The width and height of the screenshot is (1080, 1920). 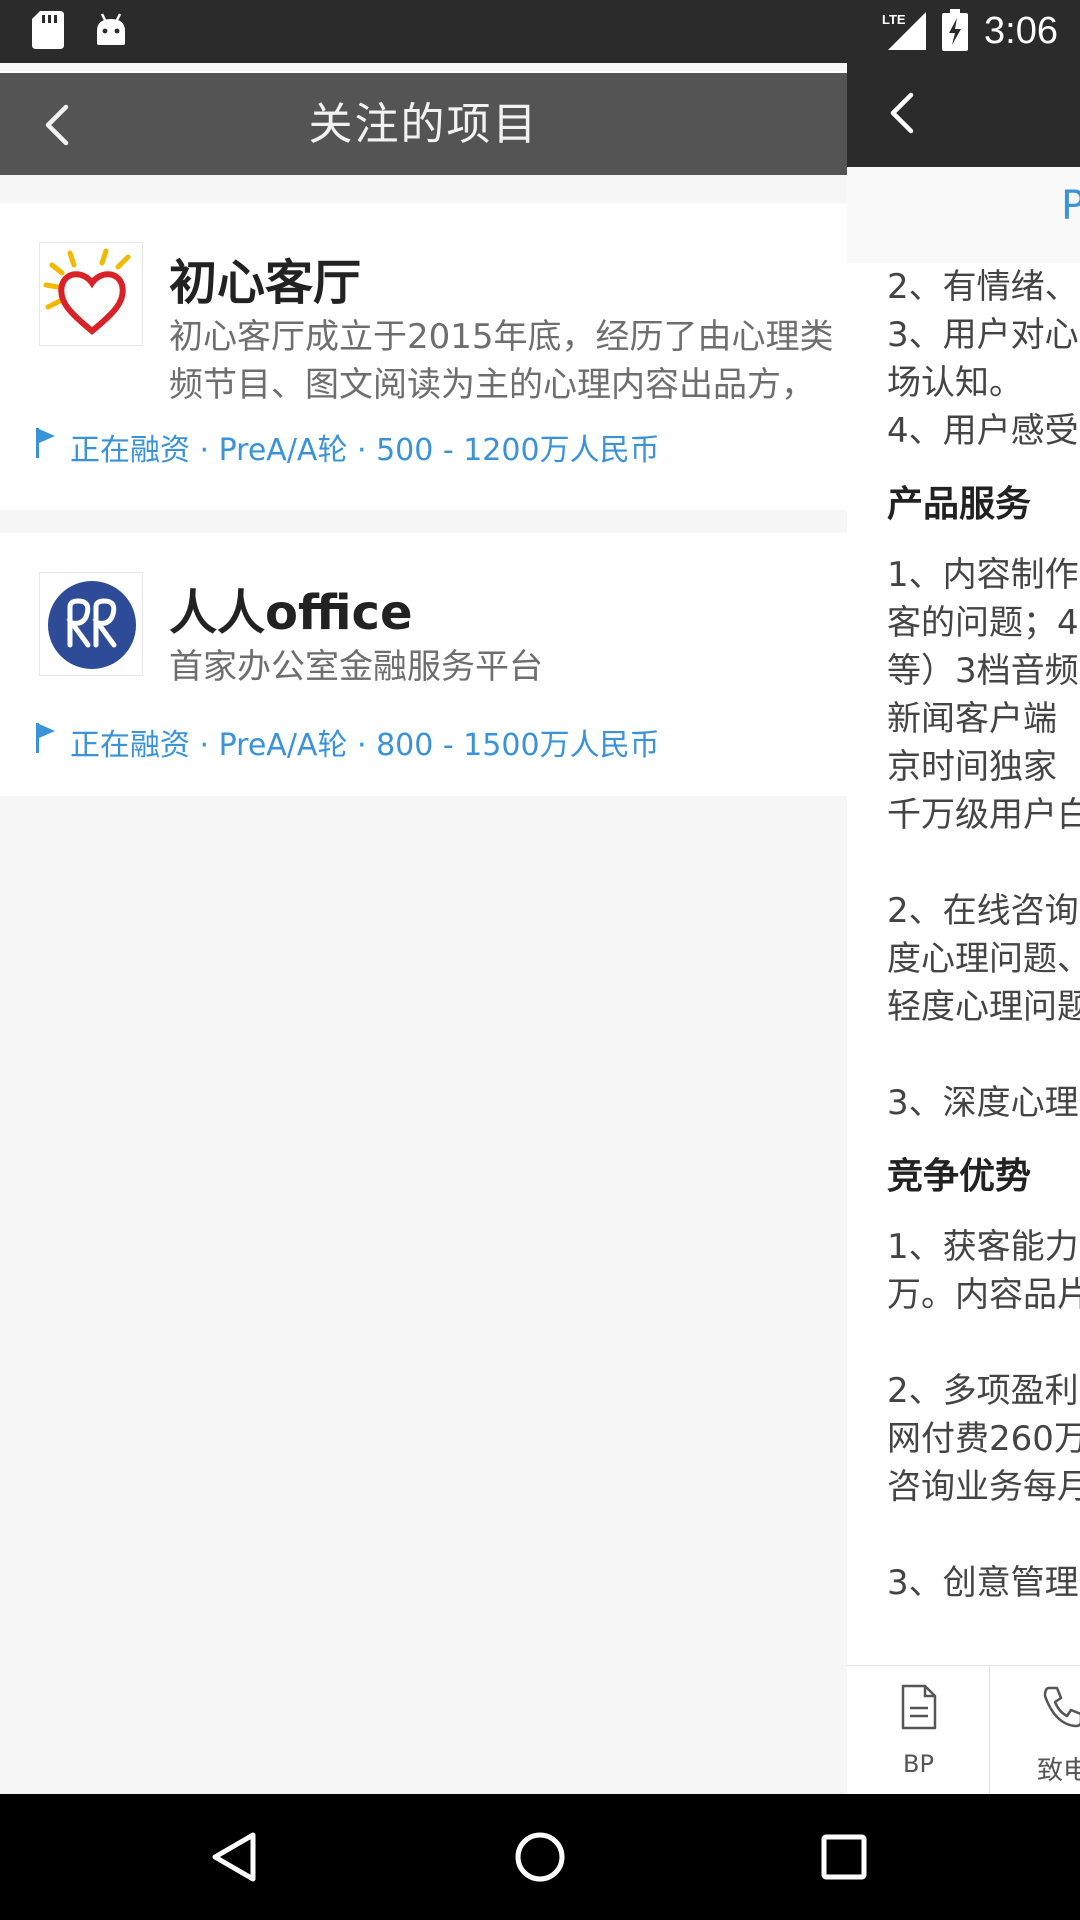 What do you see at coordinates (972, 767) in the screenshot?
I see `content-line: 京时间独家` at bounding box center [972, 767].